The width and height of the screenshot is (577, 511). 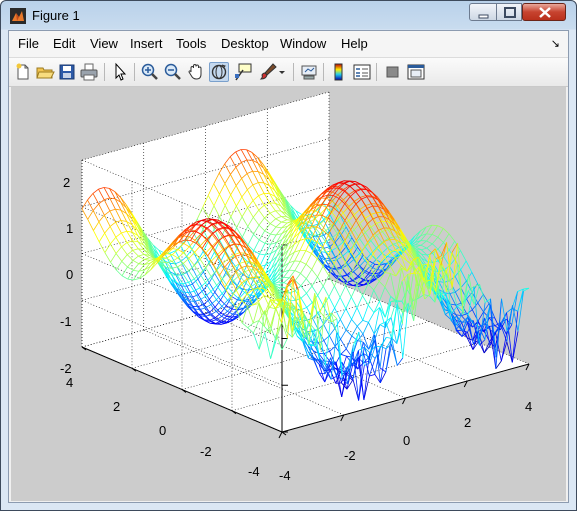 What do you see at coordinates (45, 72) in the screenshot?
I see `open-file-button` at bounding box center [45, 72].